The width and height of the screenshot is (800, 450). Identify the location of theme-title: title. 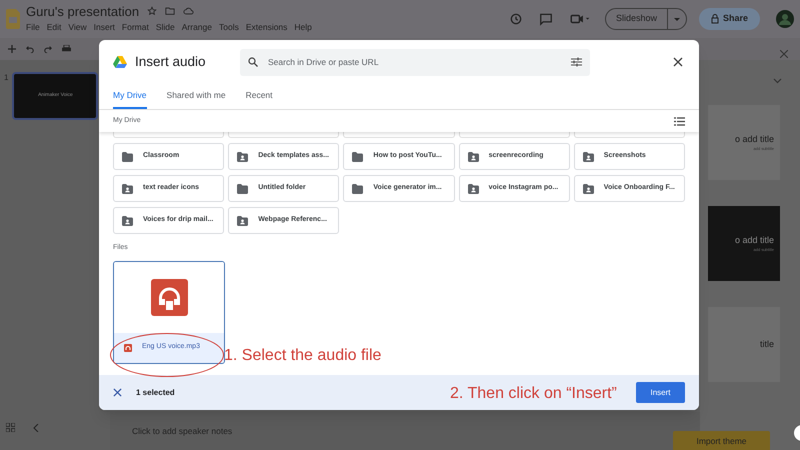
(767, 344).